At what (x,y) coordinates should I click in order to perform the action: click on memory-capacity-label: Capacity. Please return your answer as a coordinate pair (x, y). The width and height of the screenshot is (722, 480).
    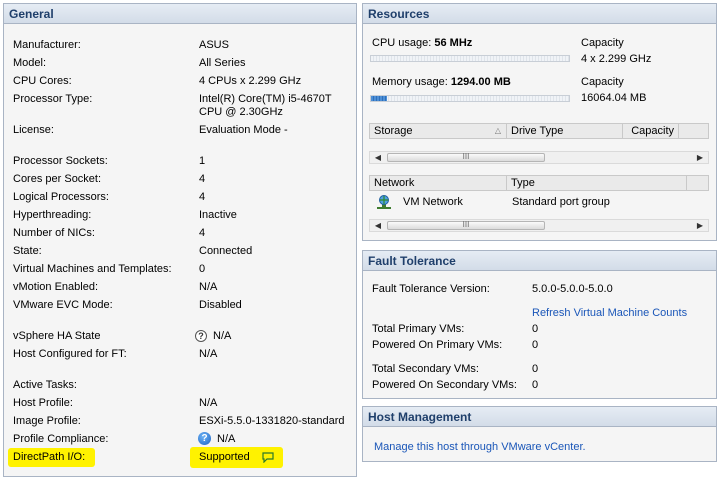
    Looking at the image, I should click on (602, 82).